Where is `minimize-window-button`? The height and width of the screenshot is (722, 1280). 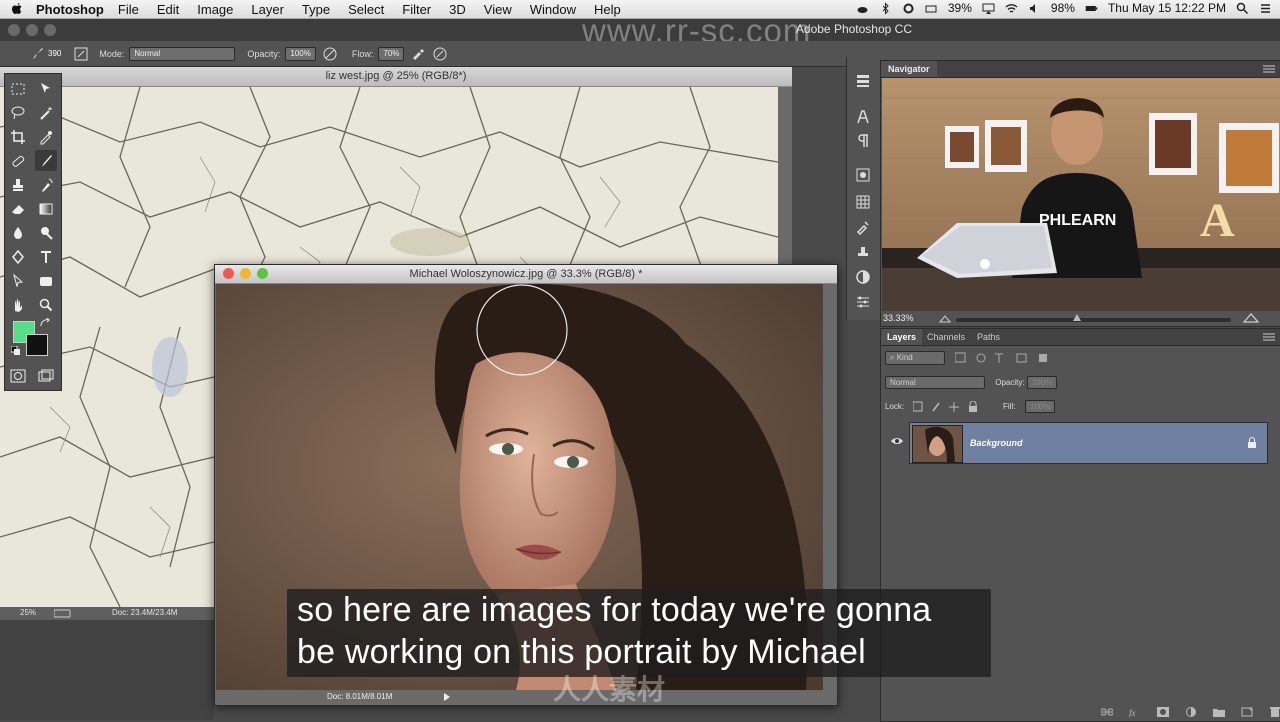 minimize-window-button is located at coordinates (32, 30).